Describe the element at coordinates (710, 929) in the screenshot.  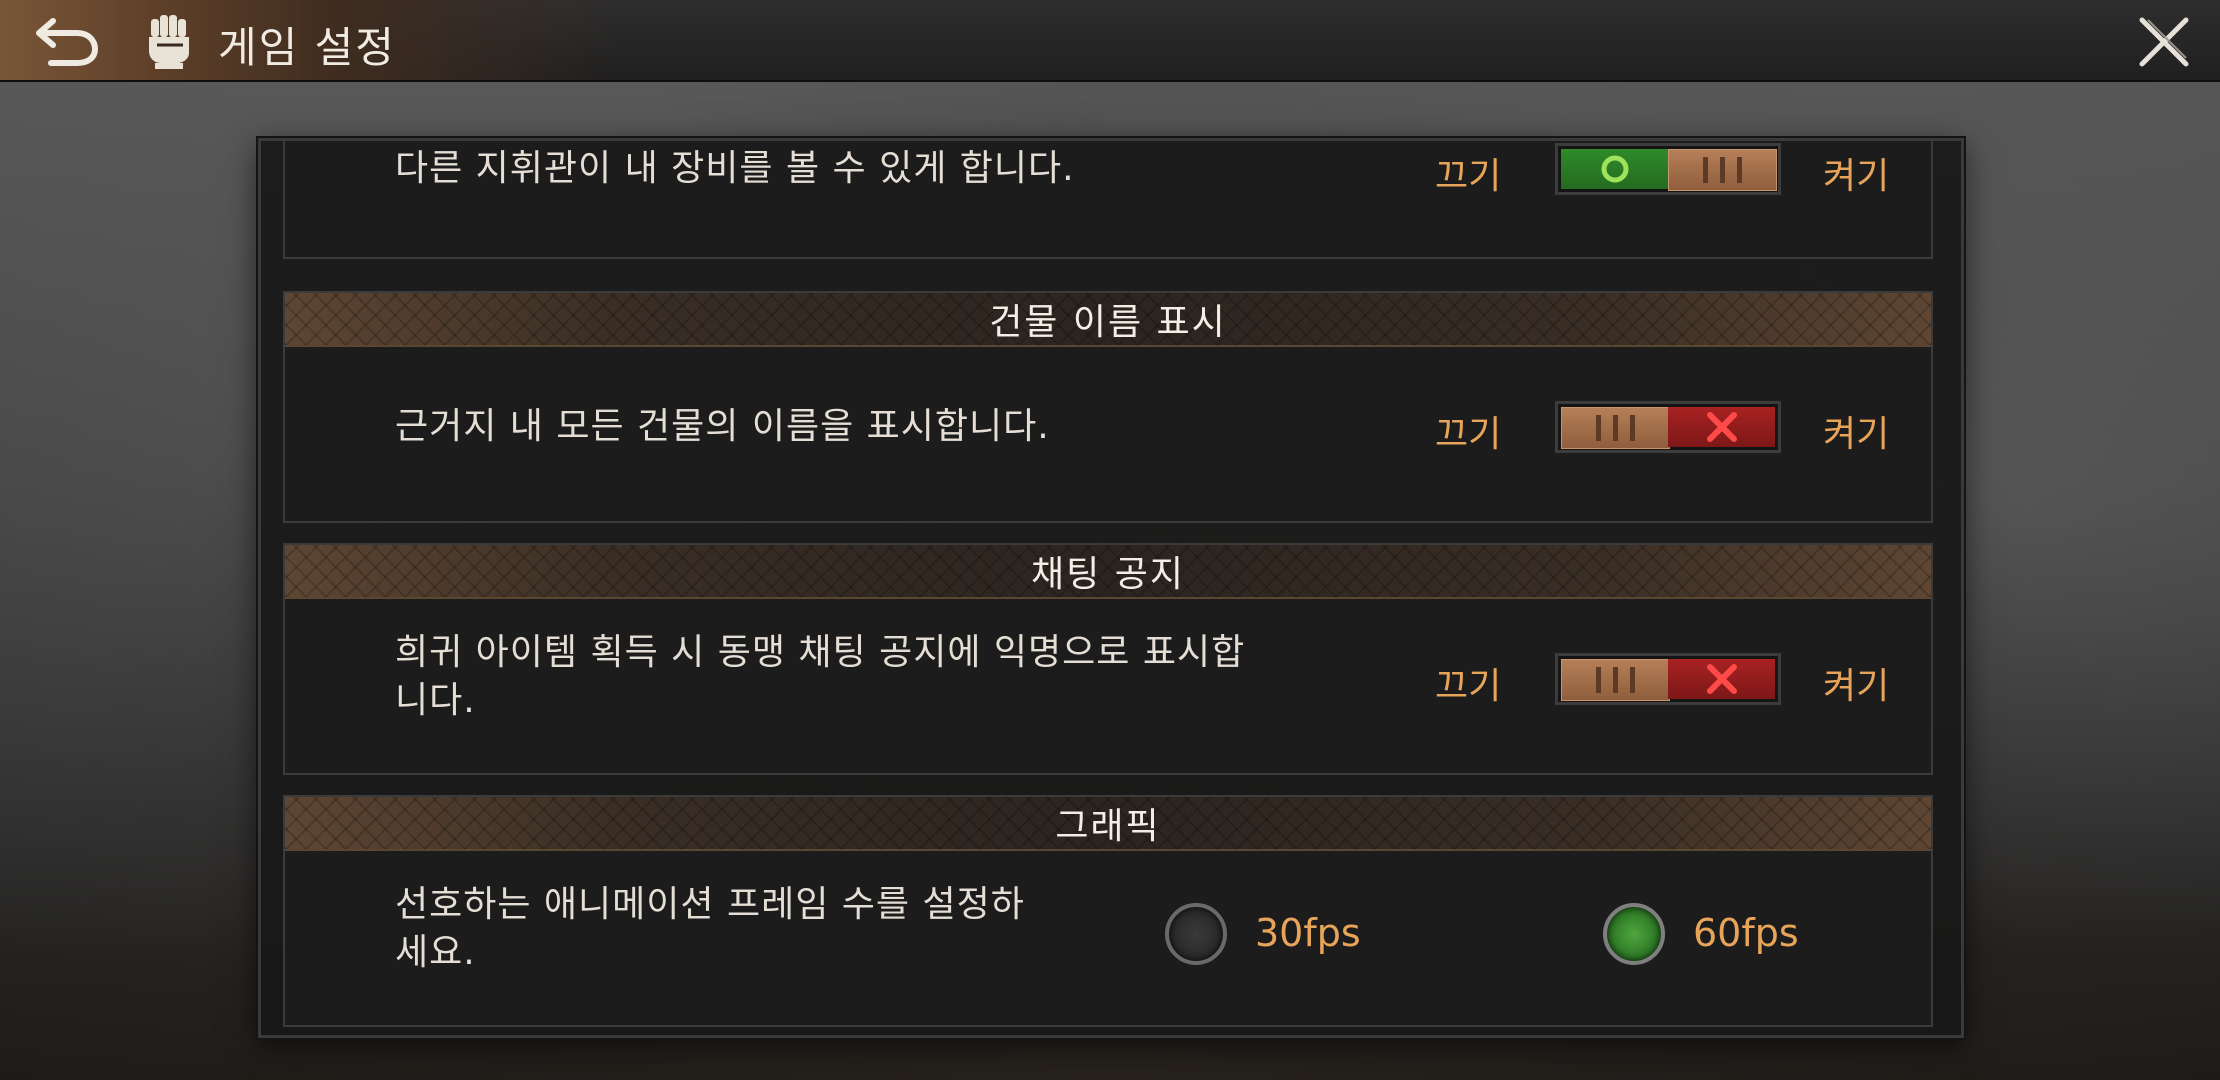
I see `setting-description: 선호하는 애니메이션 프레임 수를 설정하 세요.` at that location.